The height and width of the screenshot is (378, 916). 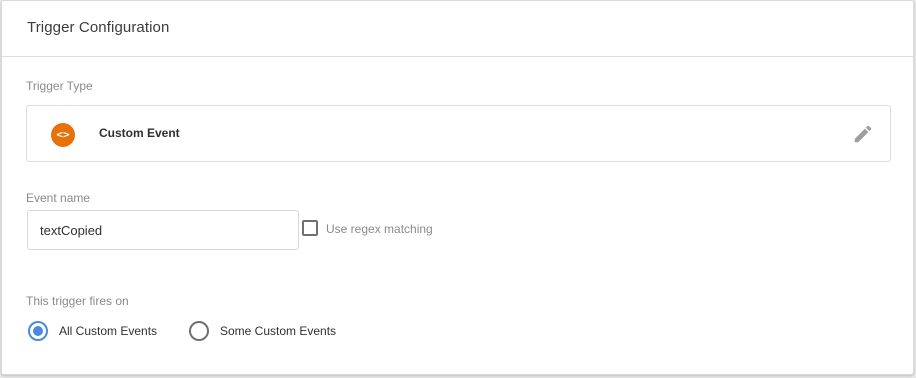 I want to click on trigger-type-label: Trigger Type, so click(x=59, y=86).